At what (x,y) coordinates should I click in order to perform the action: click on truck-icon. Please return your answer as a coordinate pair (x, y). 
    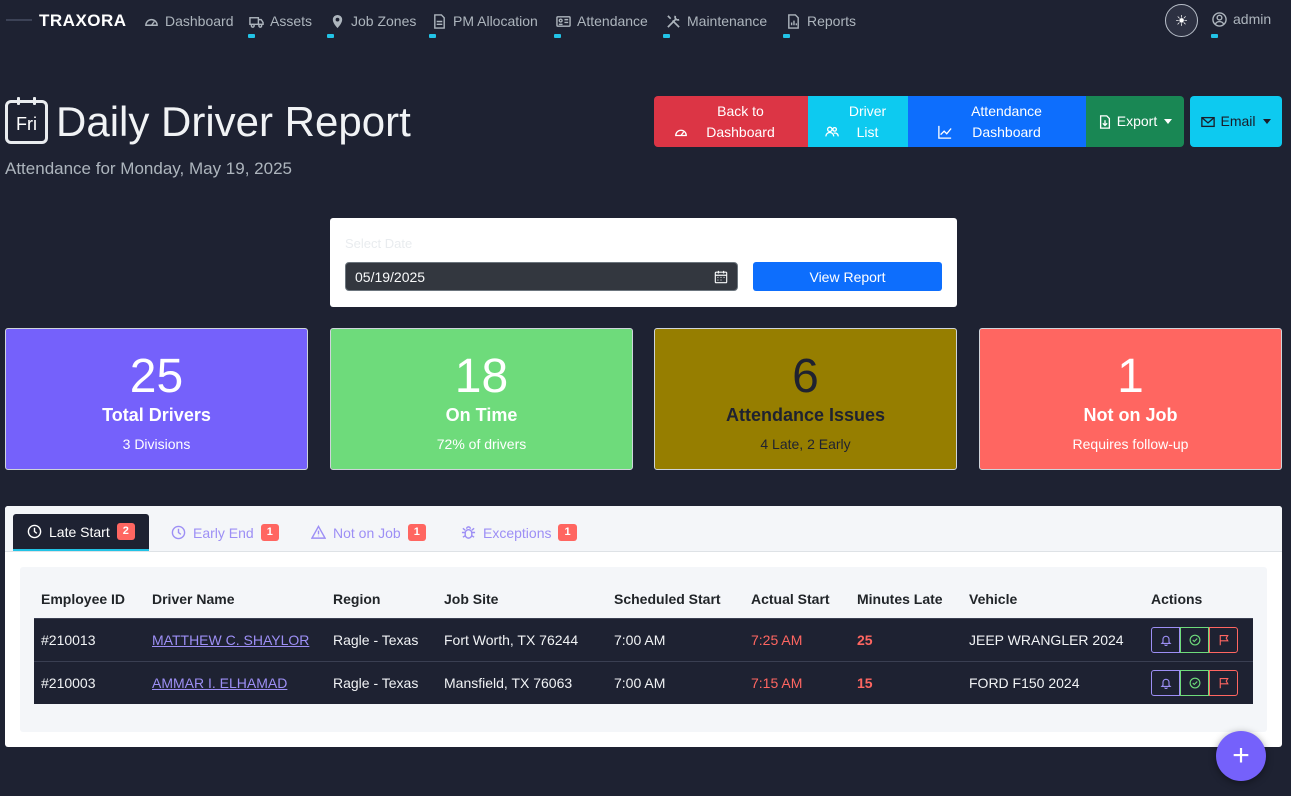
    Looking at the image, I should click on (256, 22).